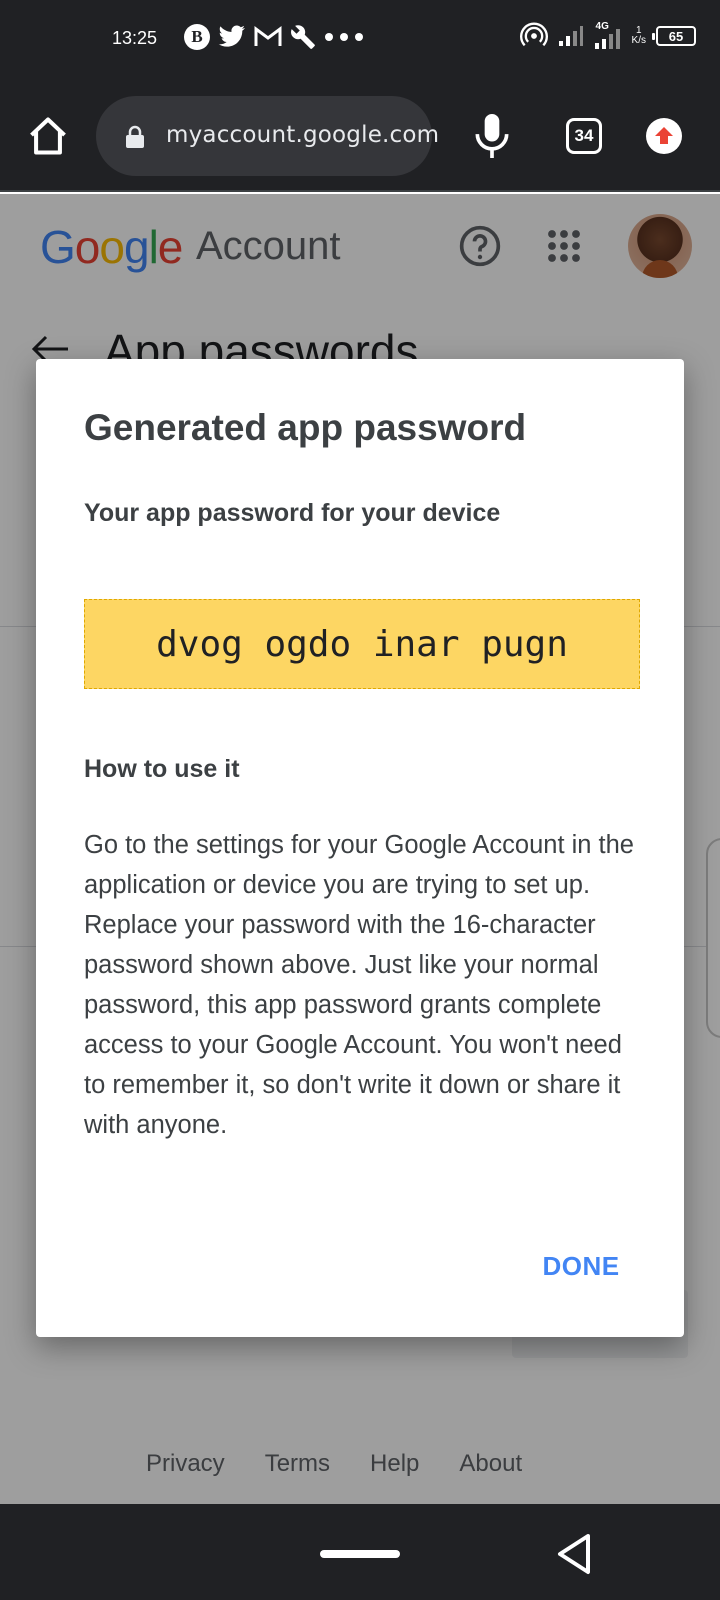  What do you see at coordinates (305, 427) in the screenshot?
I see `dialog-title: Generated app password` at bounding box center [305, 427].